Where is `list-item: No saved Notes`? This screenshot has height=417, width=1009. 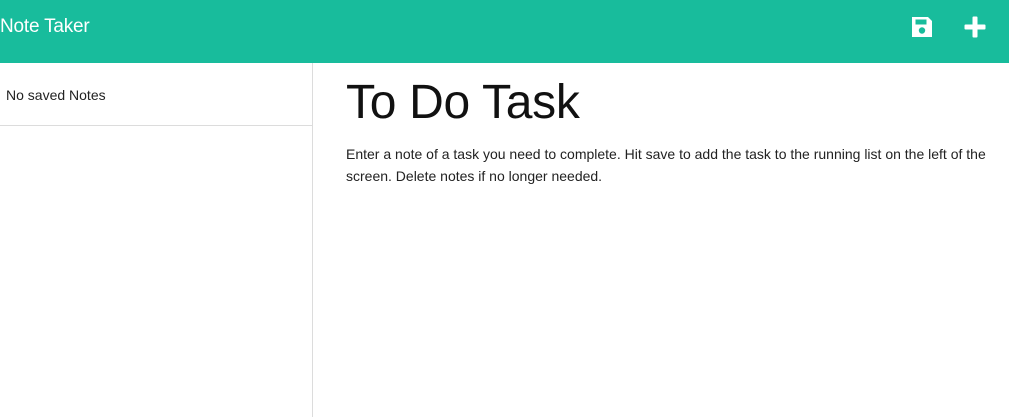
list-item: No saved Notes is located at coordinates (156, 94).